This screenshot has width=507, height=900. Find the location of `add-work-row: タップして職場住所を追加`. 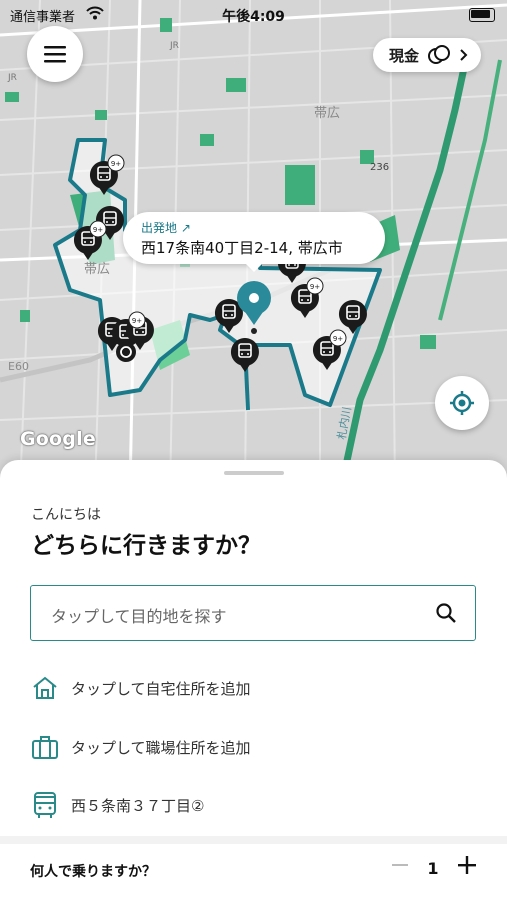

add-work-row: タップして職場住所を追加 is located at coordinates (253, 747).